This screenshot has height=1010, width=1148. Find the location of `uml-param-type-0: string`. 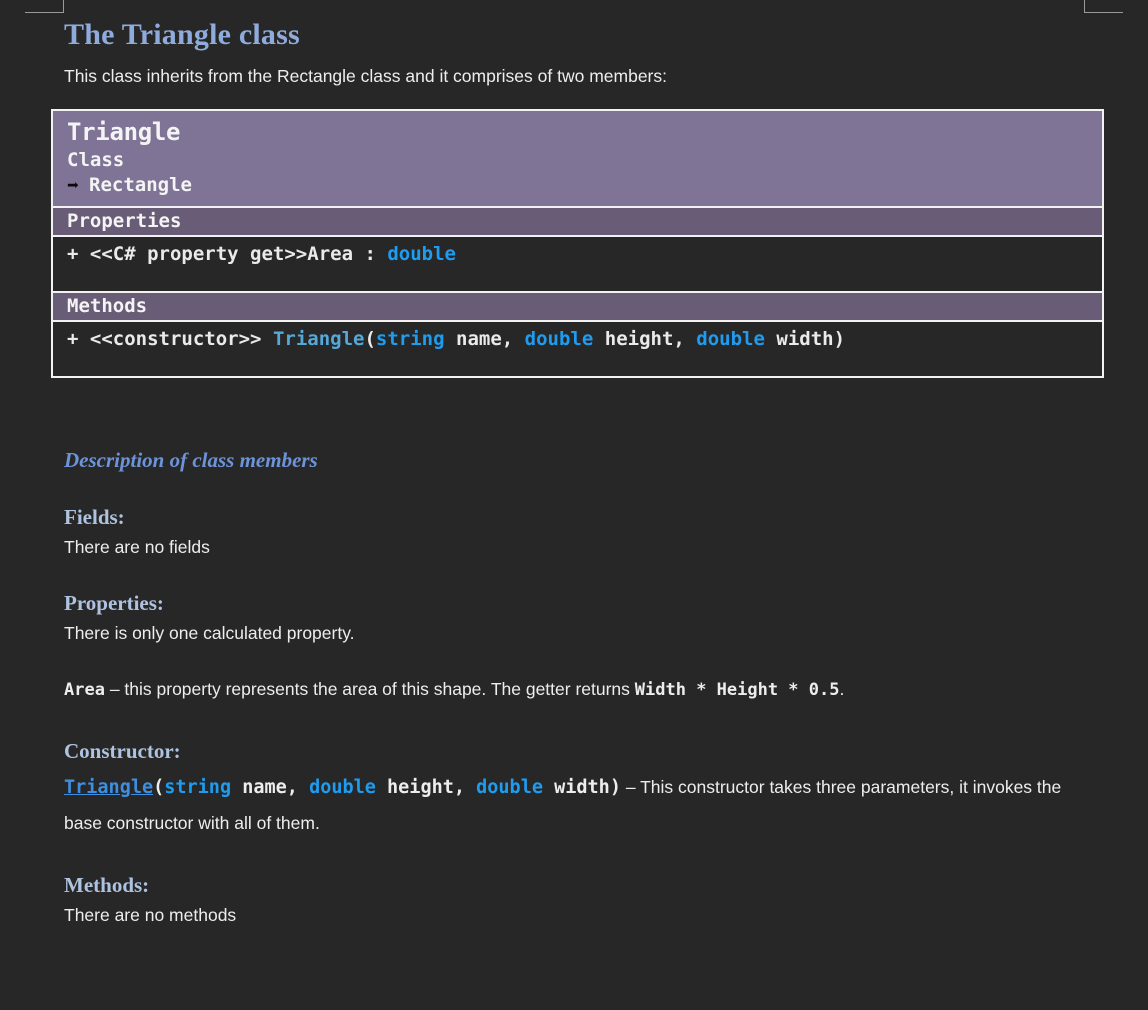

uml-param-type-0: string is located at coordinates (410, 339).